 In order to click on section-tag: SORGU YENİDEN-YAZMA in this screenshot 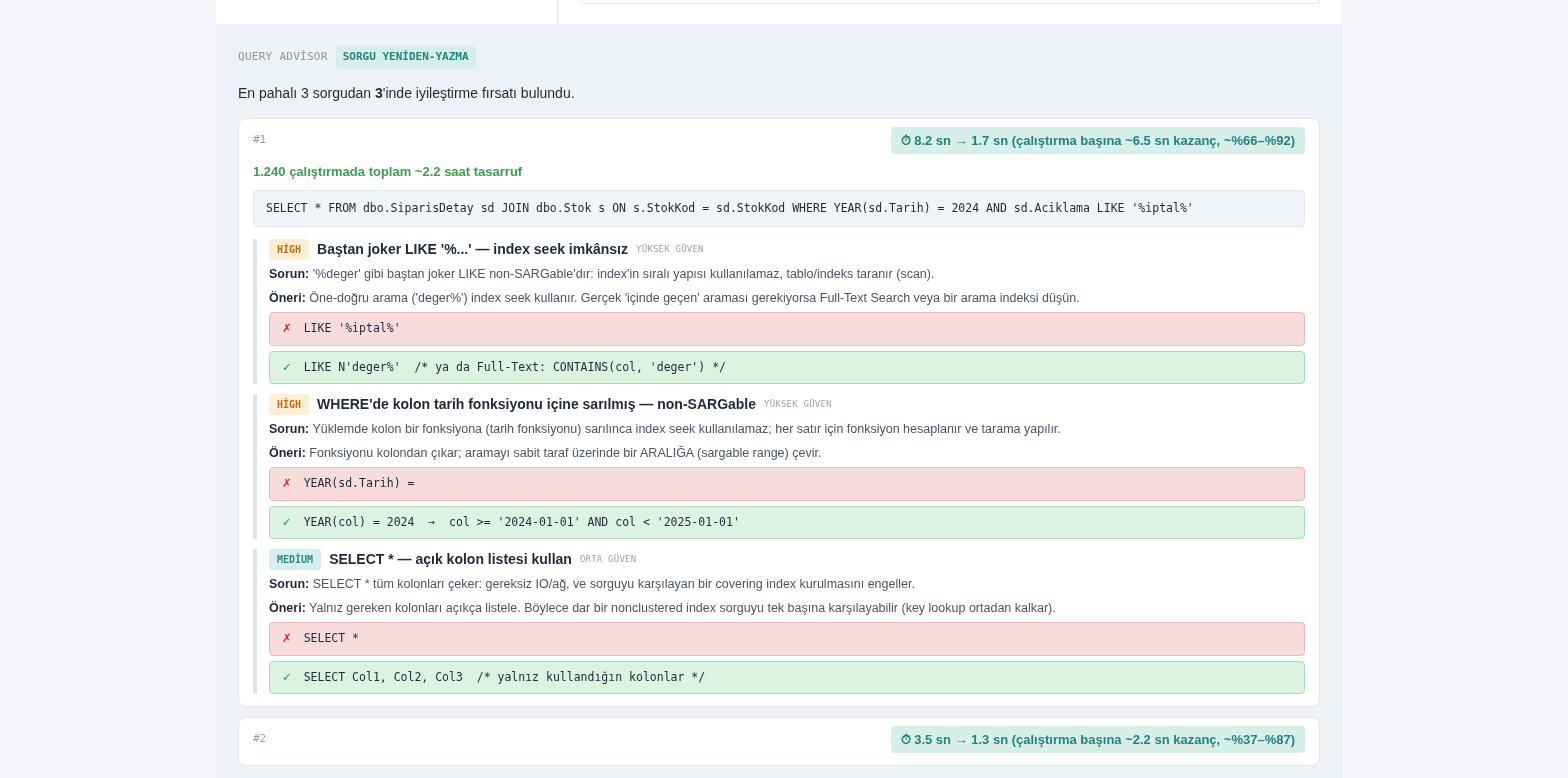, I will do `click(405, 57)`.